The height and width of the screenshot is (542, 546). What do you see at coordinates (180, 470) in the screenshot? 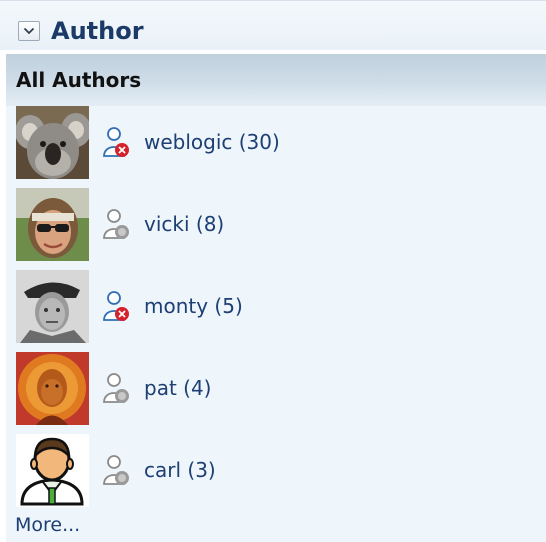
I see `author-link: carl (3)` at bounding box center [180, 470].